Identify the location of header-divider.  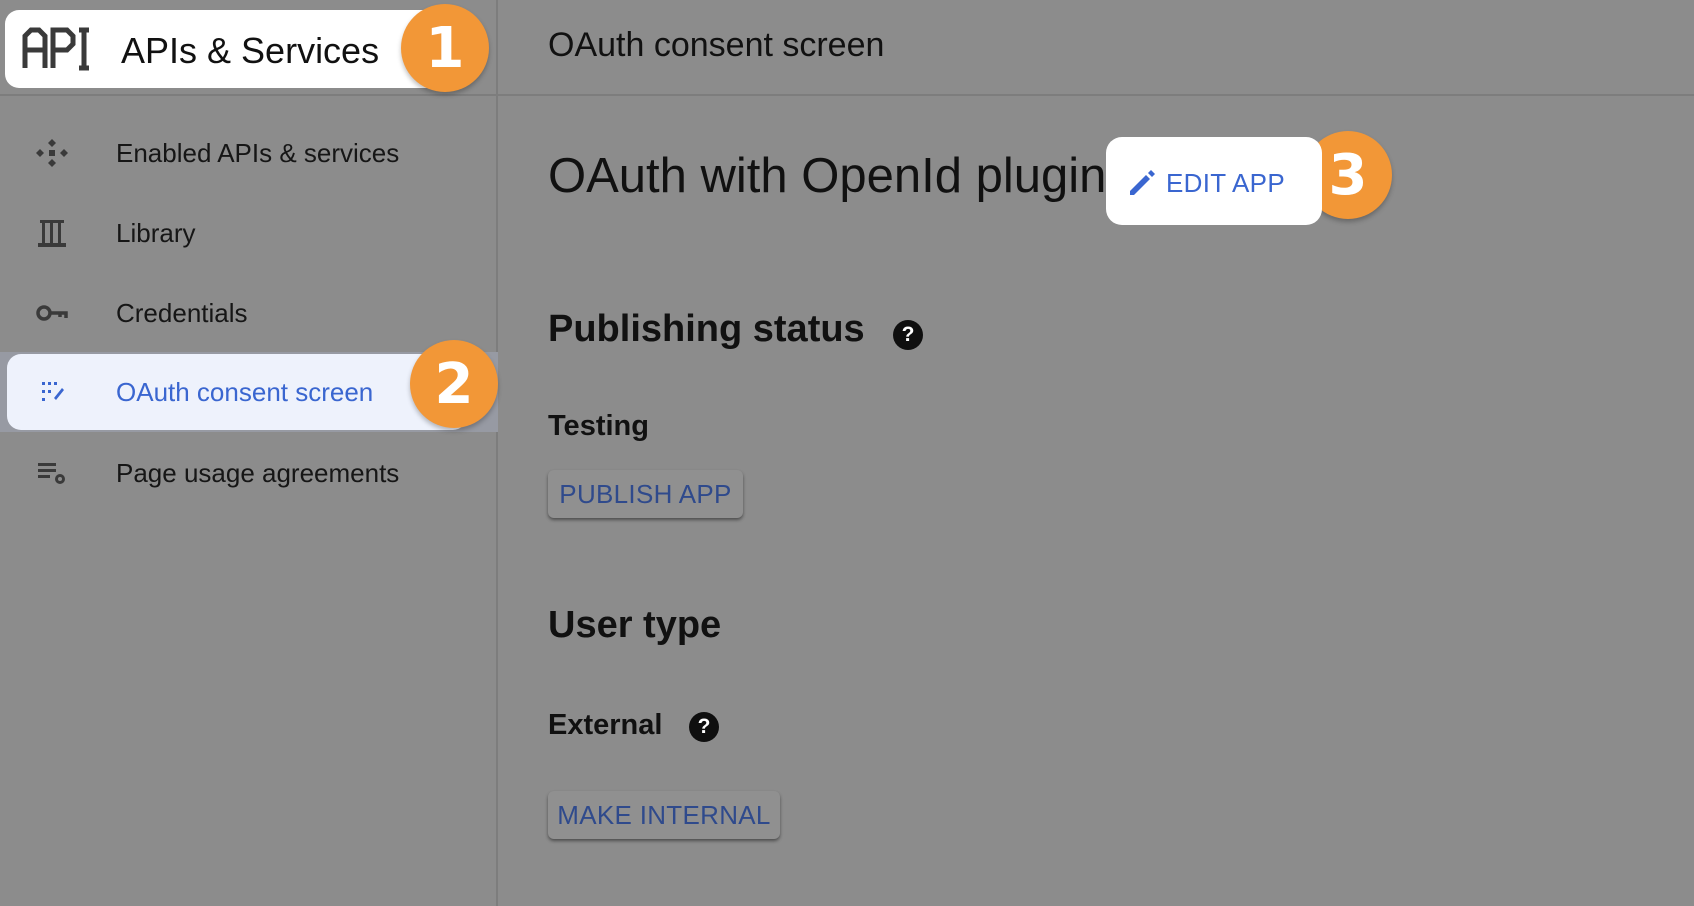
(847, 95).